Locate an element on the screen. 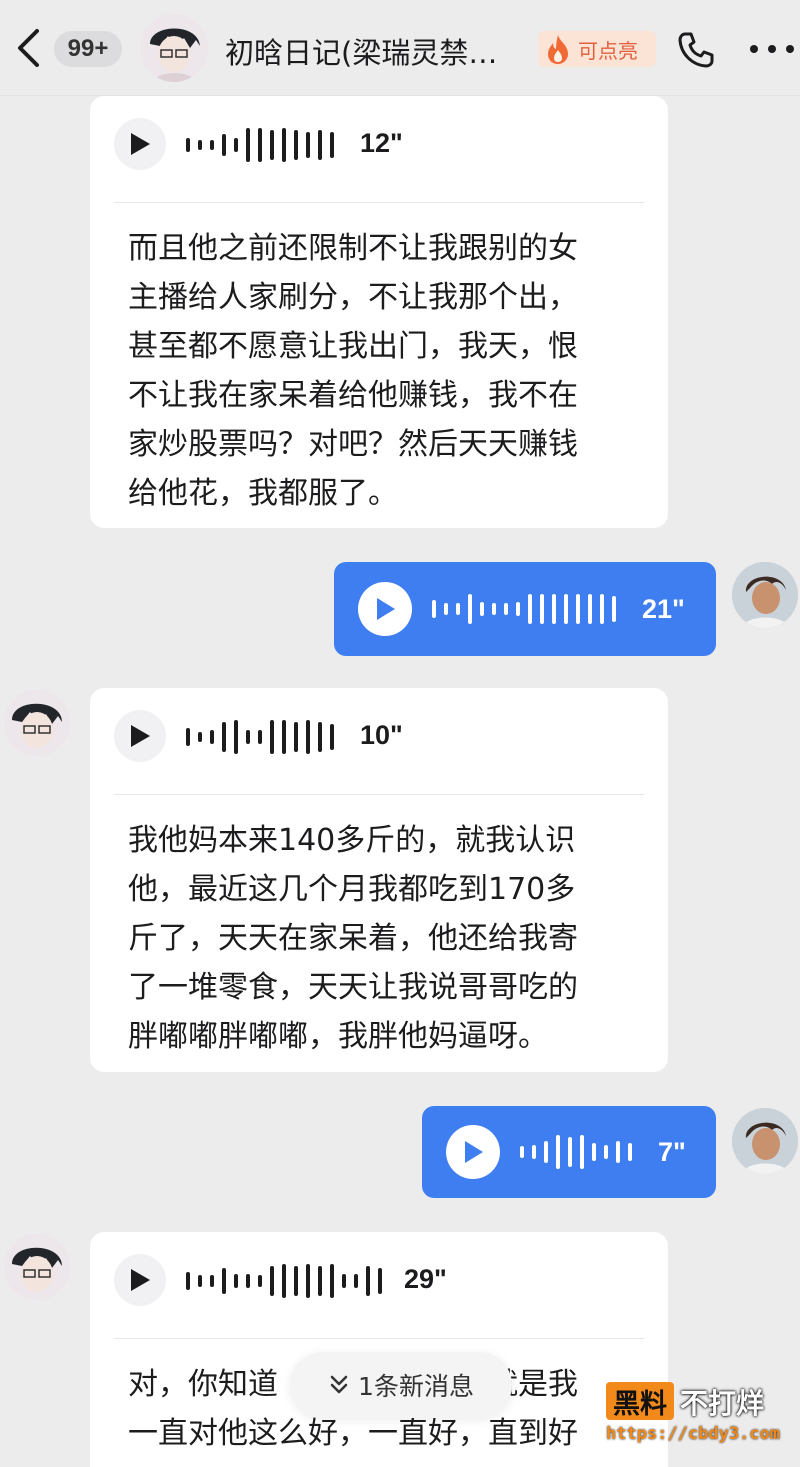 Image resolution: width=800 pixels, height=1467 pixels. voice-duration: 10" is located at coordinates (381, 735).